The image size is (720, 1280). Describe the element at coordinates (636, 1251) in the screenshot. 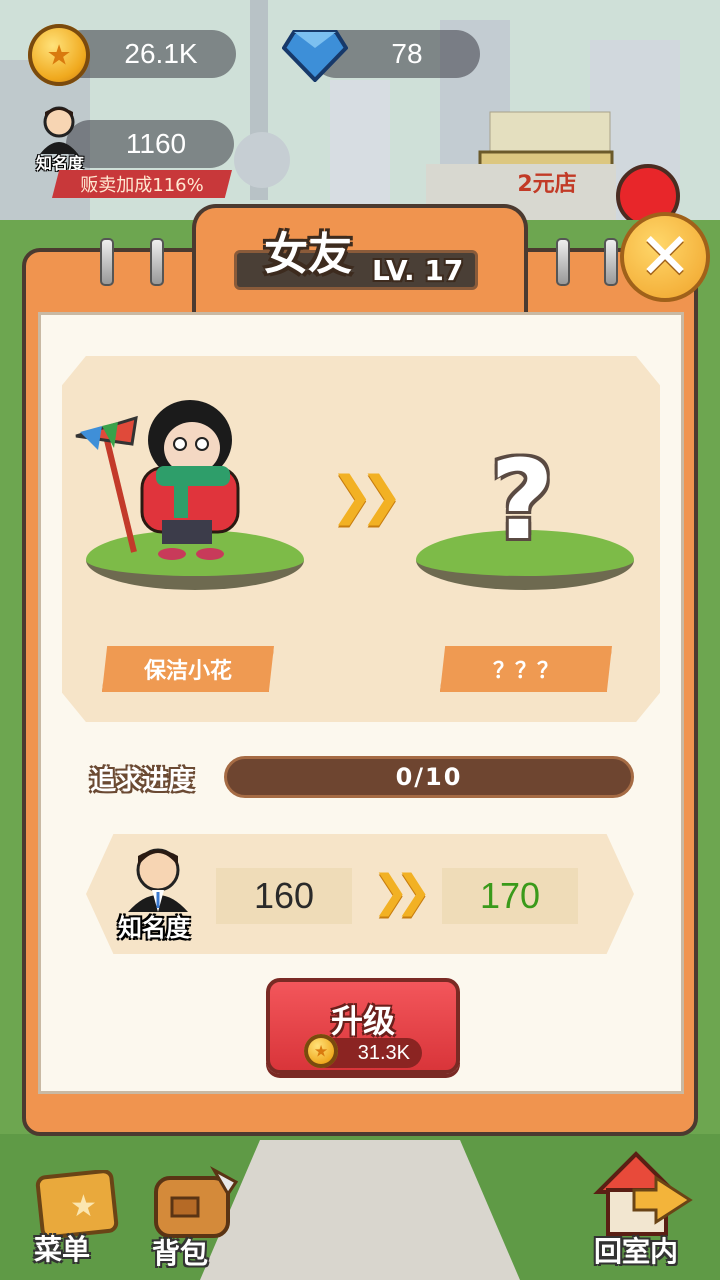

I see `indoor-label: 回室内` at that location.